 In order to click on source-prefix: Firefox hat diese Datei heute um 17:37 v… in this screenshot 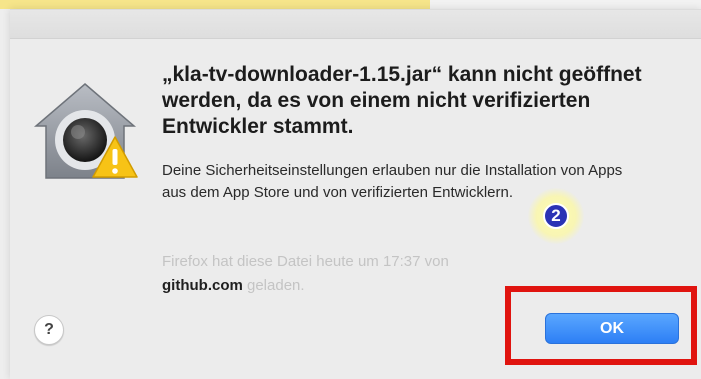, I will do `click(305, 261)`.